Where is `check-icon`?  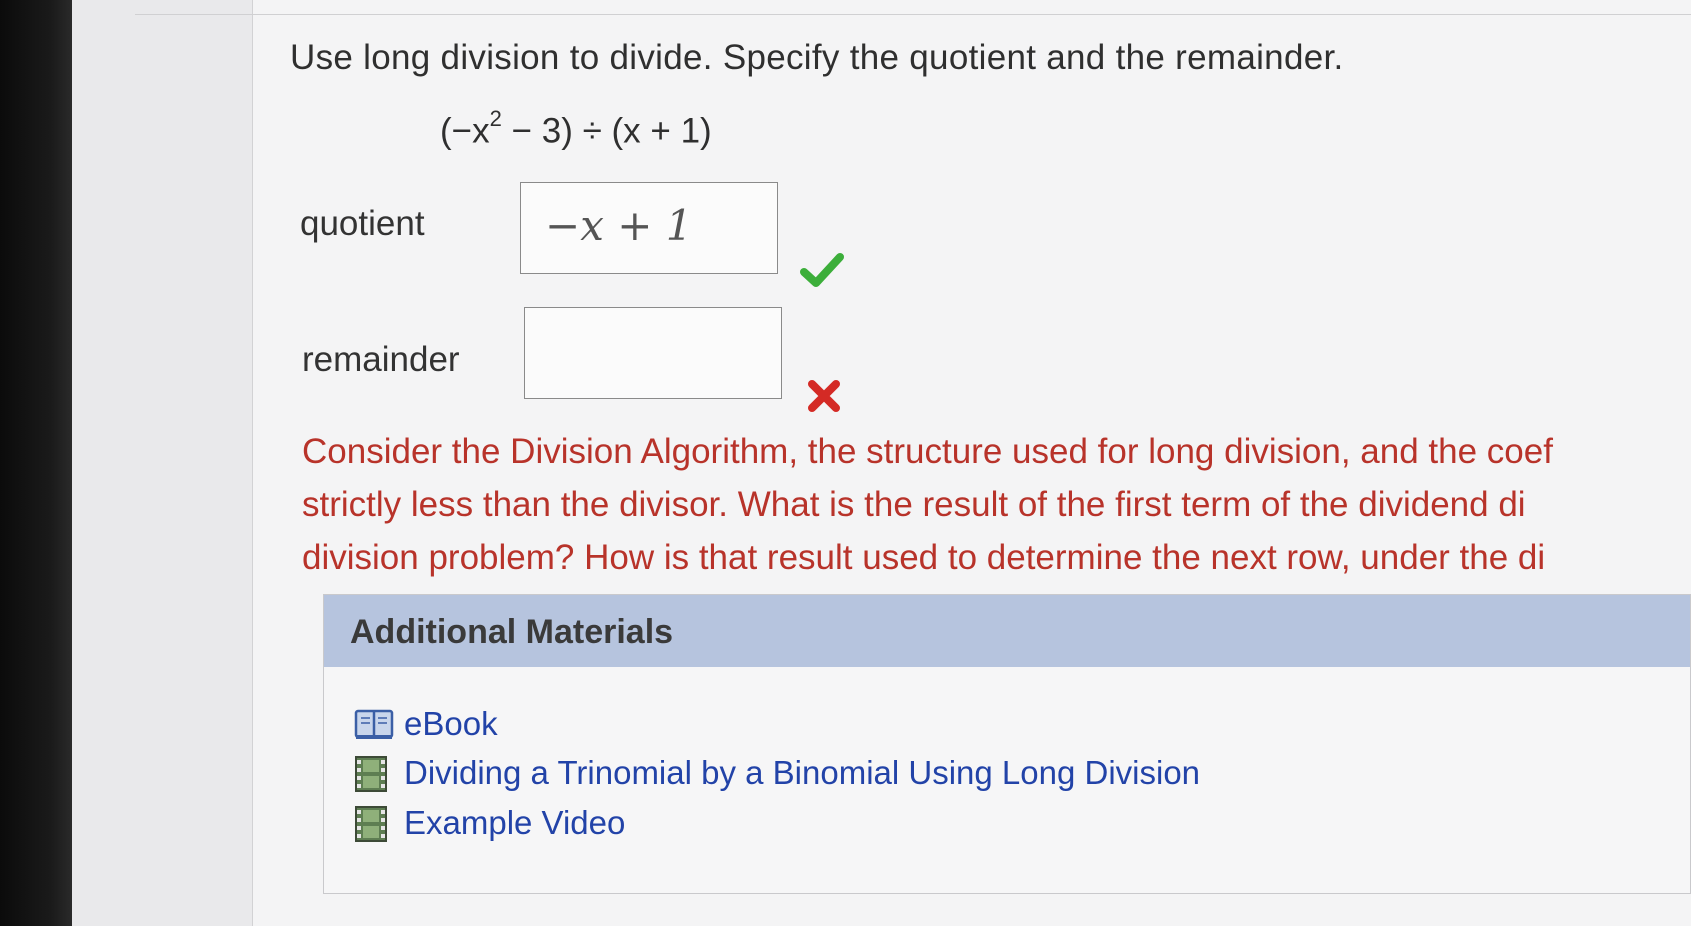
check-icon is located at coordinates (822, 270).